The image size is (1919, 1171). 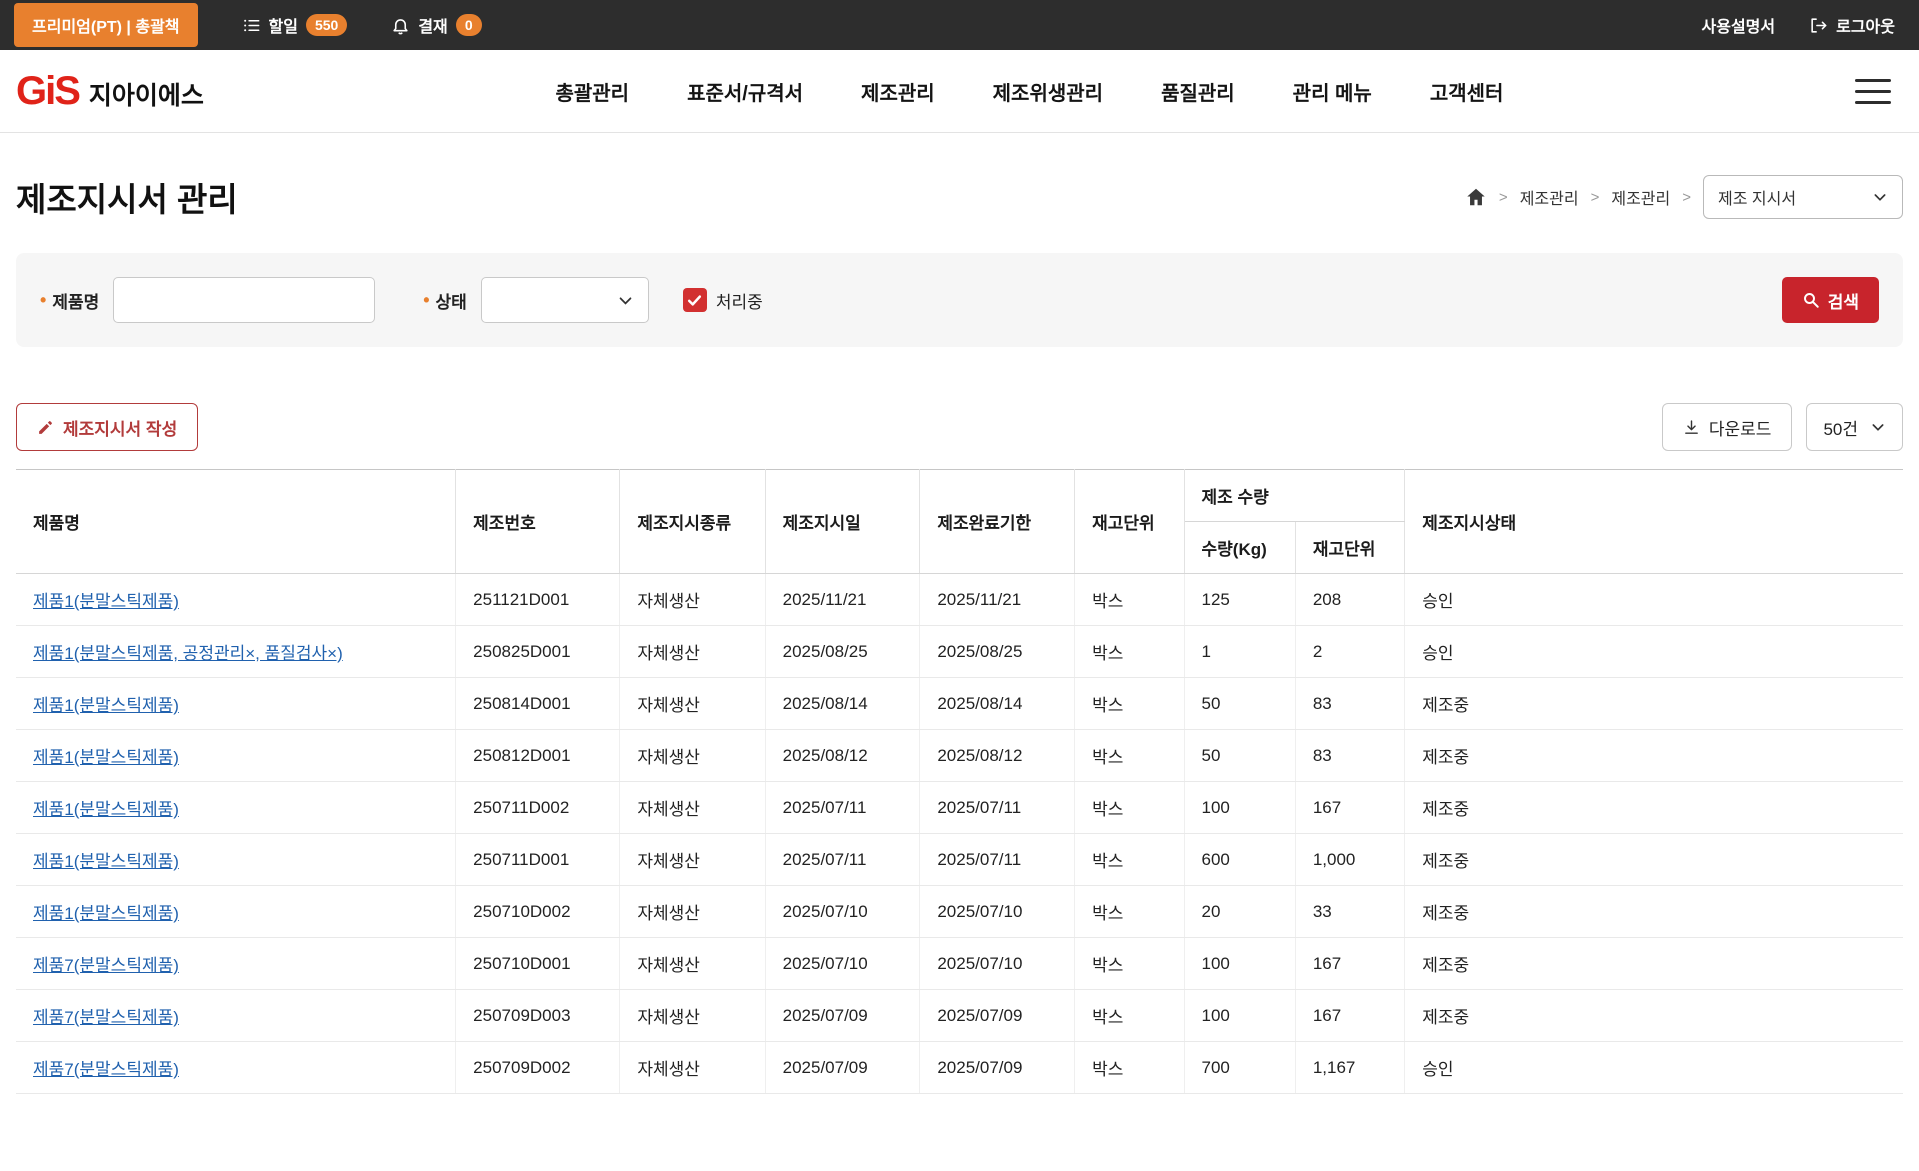 I want to click on home-icon, so click(x=1476, y=197).